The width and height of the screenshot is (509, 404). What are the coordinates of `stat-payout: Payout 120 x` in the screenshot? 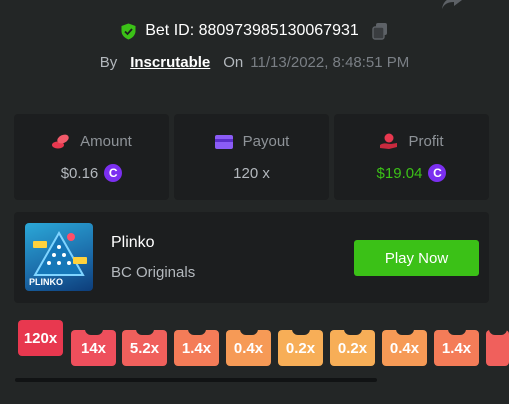 It's located at (251, 157).